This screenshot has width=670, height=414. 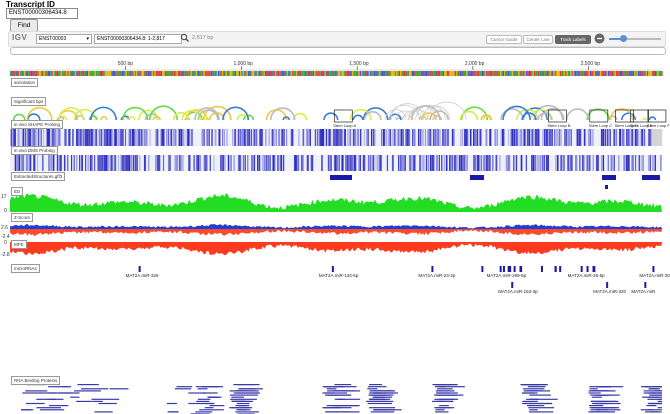 What do you see at coordinates (331, 116) in the screenshot?
I see `base-pair-arc` at bounding box center [331, 116].